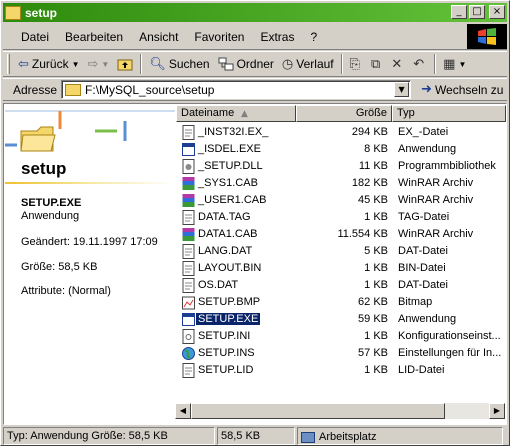  What do you see at coordinates (183, 411) in the screenshot?
I see `scroll-left-icon: ◀` at bounding box center [183, 411].